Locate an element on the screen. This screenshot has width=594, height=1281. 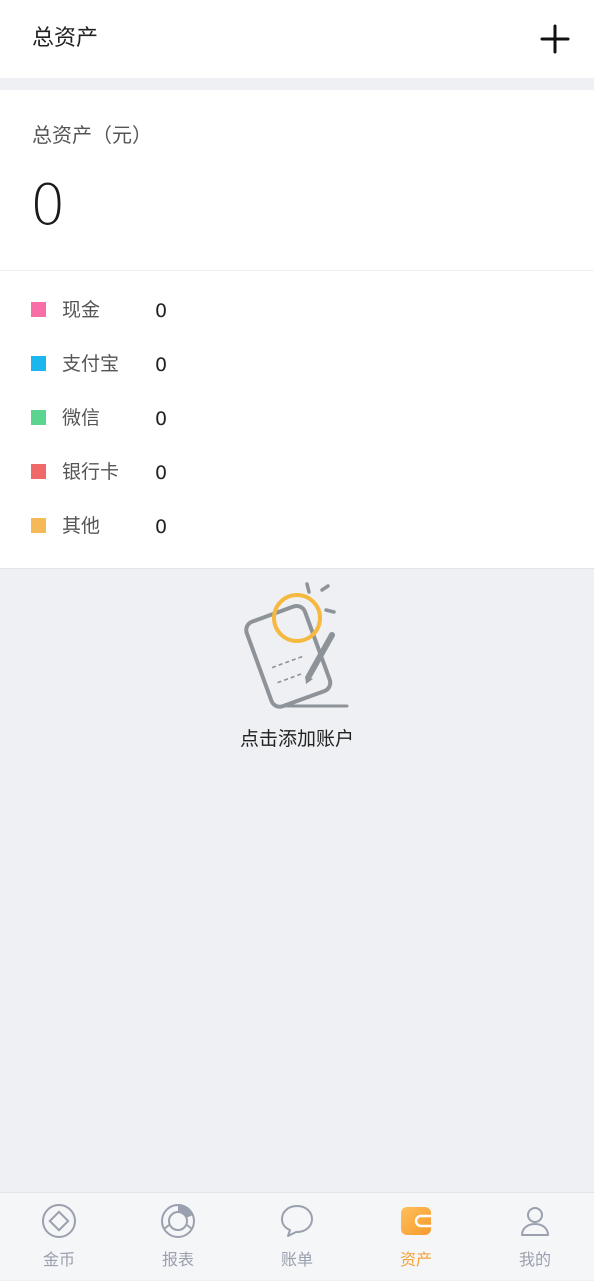
plus-icon is located at coordinates (555, 39).